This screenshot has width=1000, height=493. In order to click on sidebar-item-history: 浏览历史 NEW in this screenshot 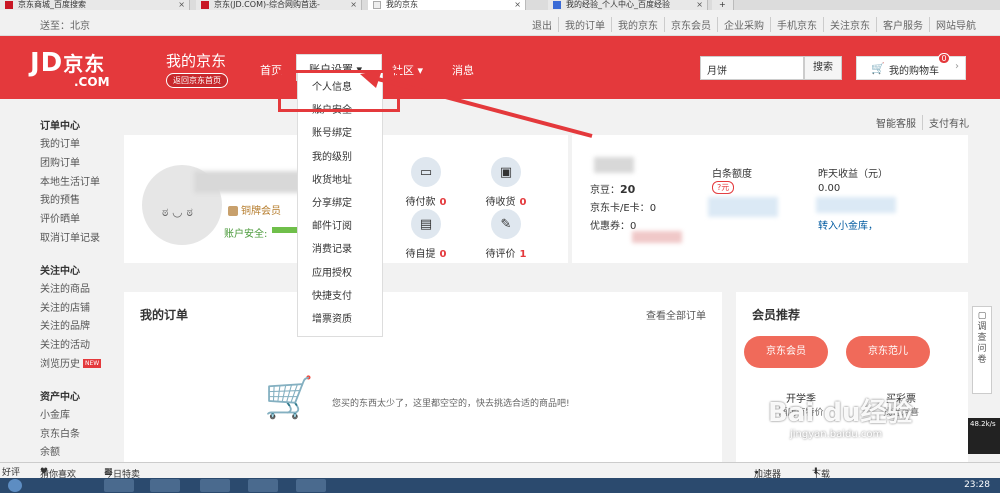, I will do `click(85, 365)`.